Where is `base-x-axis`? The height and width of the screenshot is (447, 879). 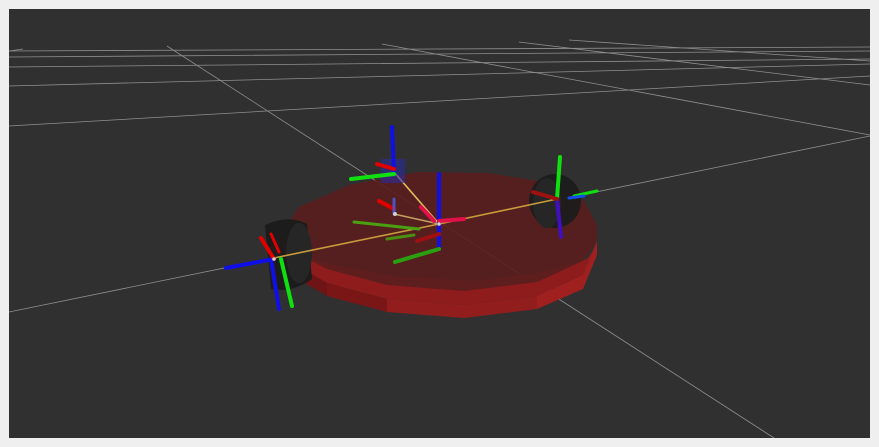
base-x-axis is located at coordinates (451, 220).